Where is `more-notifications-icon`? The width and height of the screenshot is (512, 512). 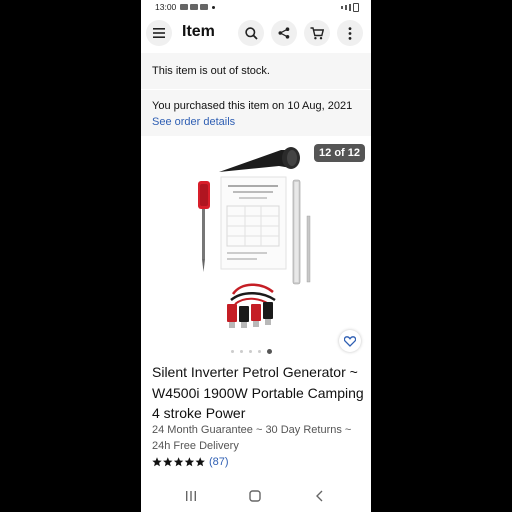
more-notifications-icon is located at coordinates (214, 7).